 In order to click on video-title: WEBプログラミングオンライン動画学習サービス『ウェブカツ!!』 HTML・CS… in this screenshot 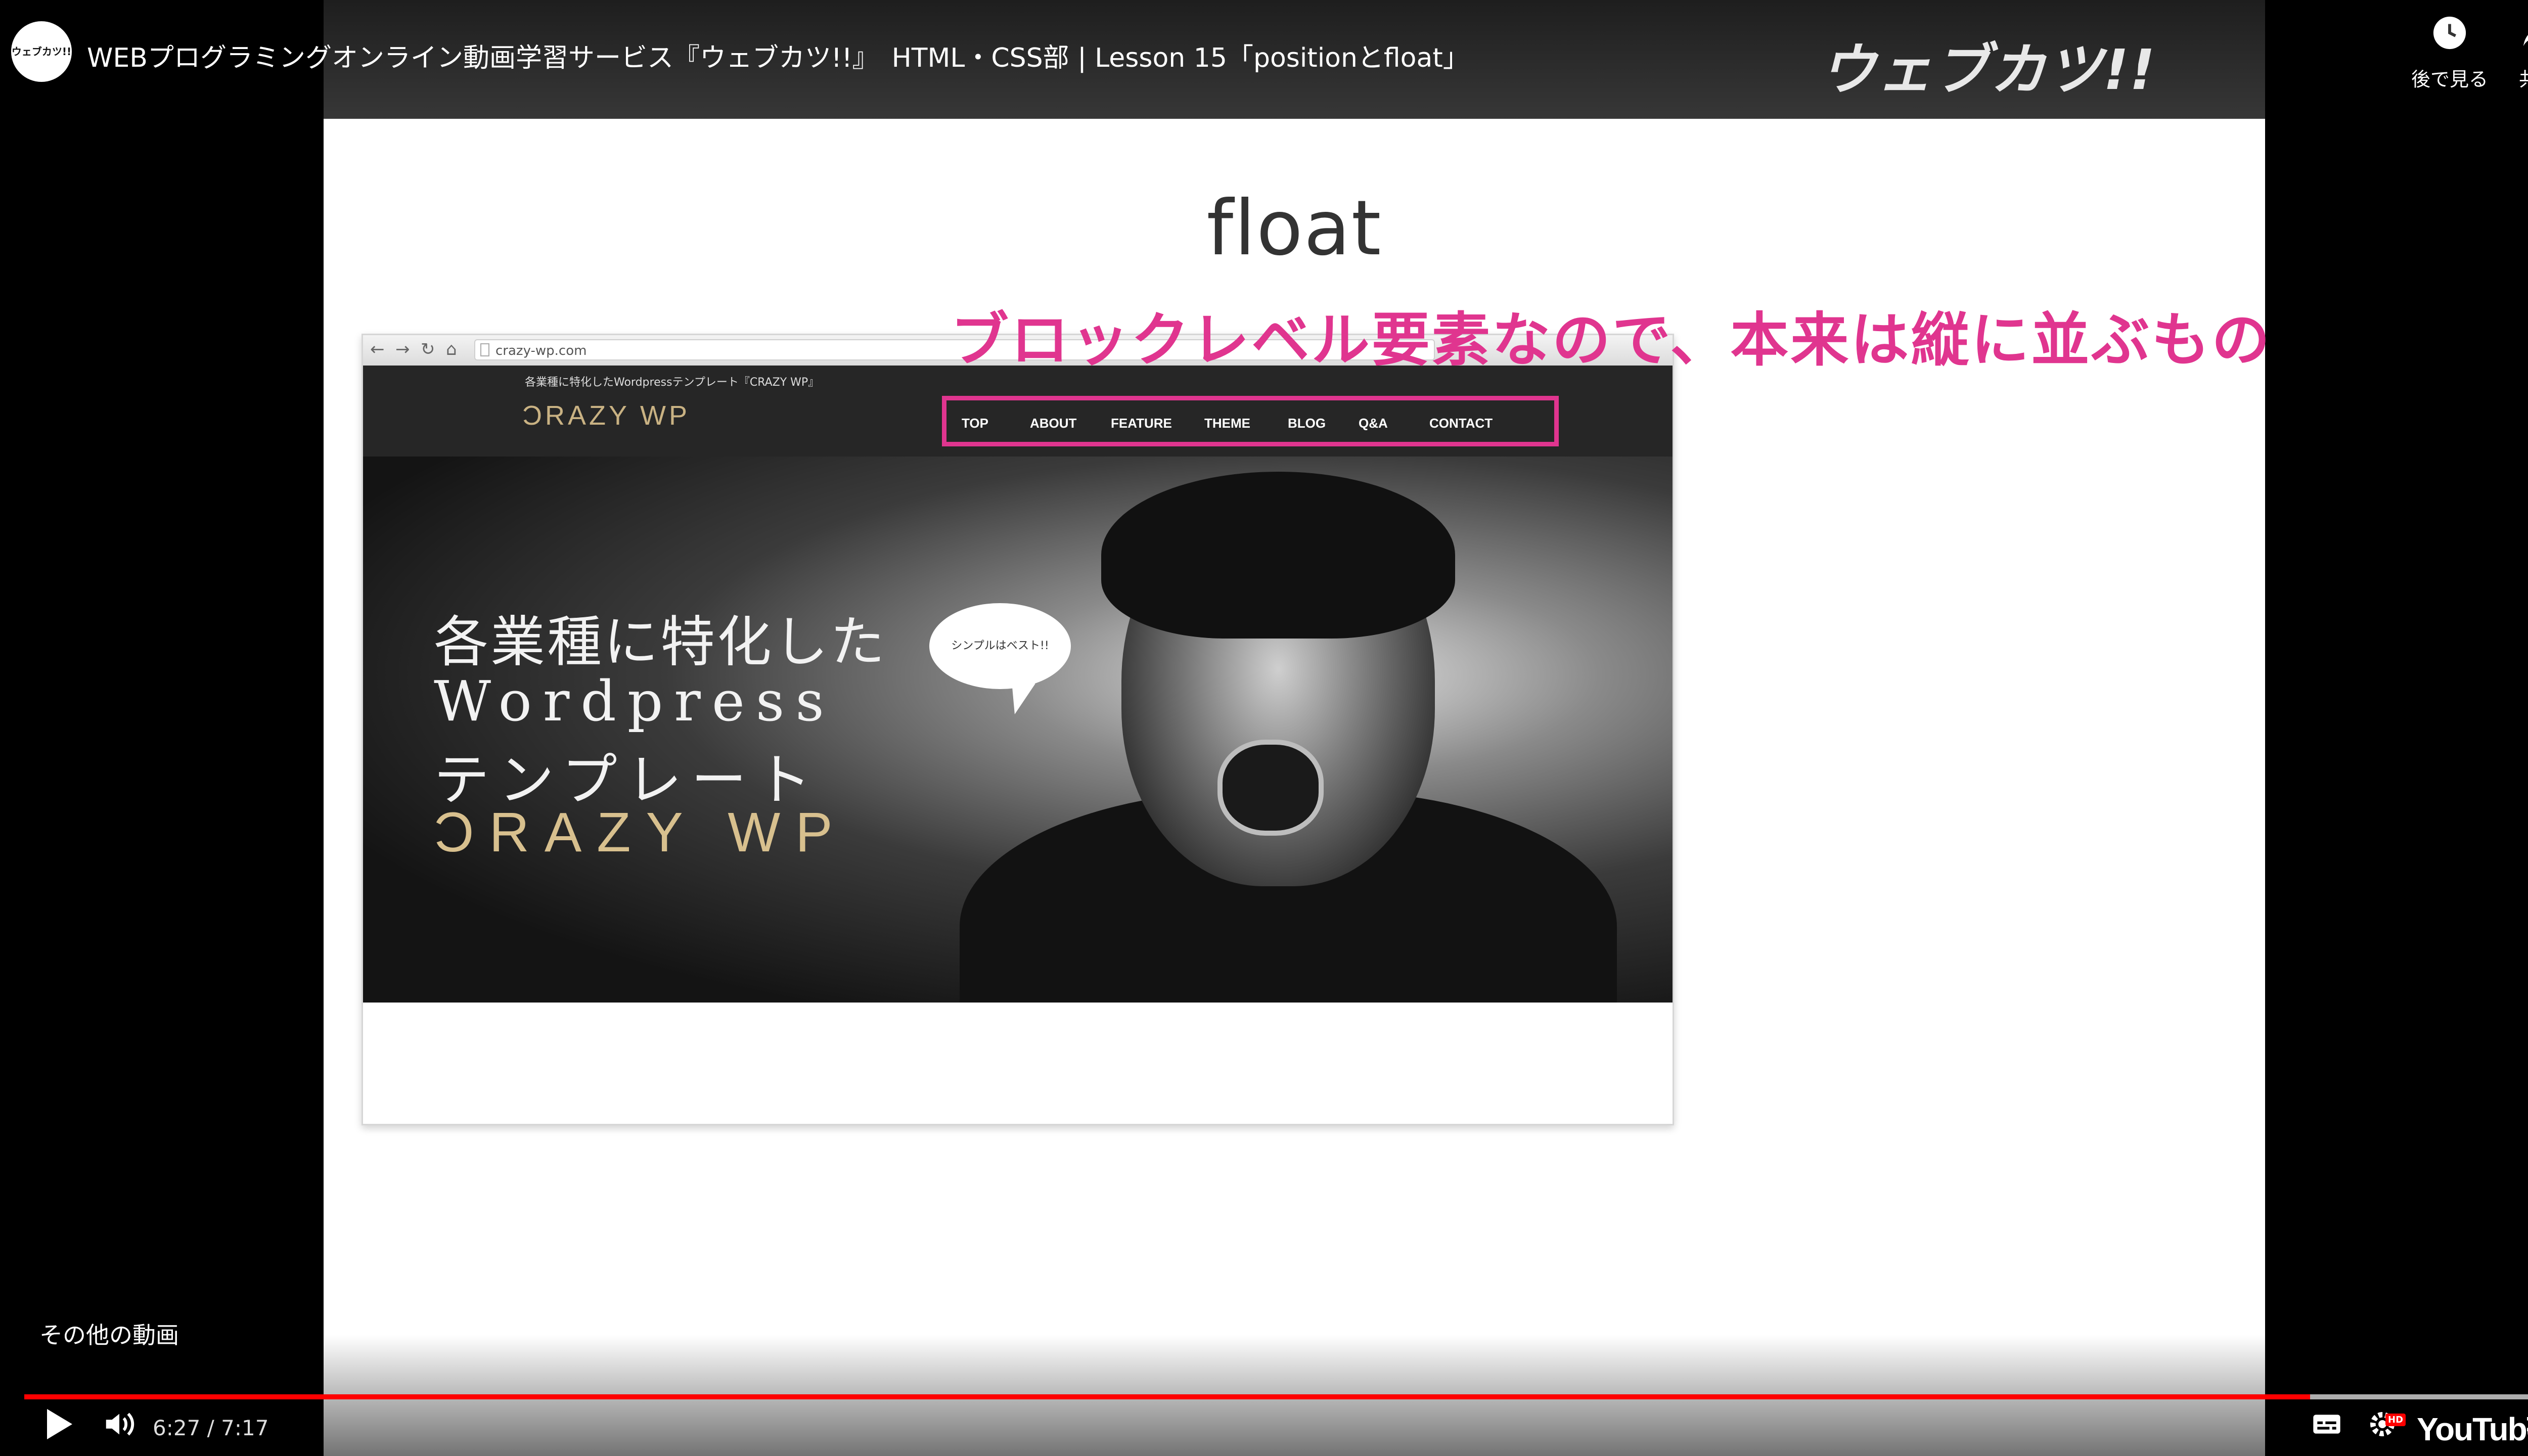, I will do `click(778, 55)`.